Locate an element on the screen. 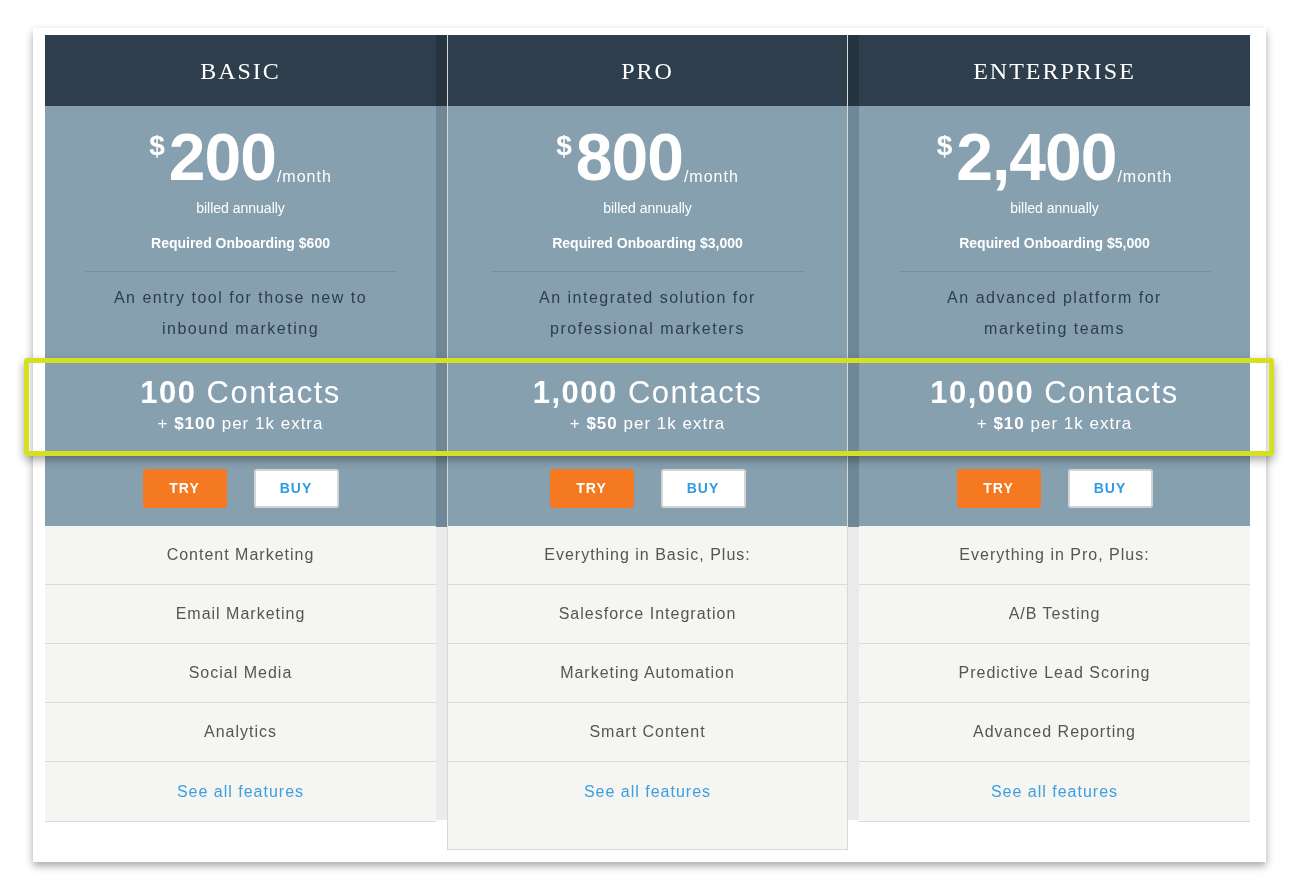 Image resolution: width=1300 pixels, height=896 pixels. feature-label: Everything in Basic, Plus: is located at coordinates (647, 555).